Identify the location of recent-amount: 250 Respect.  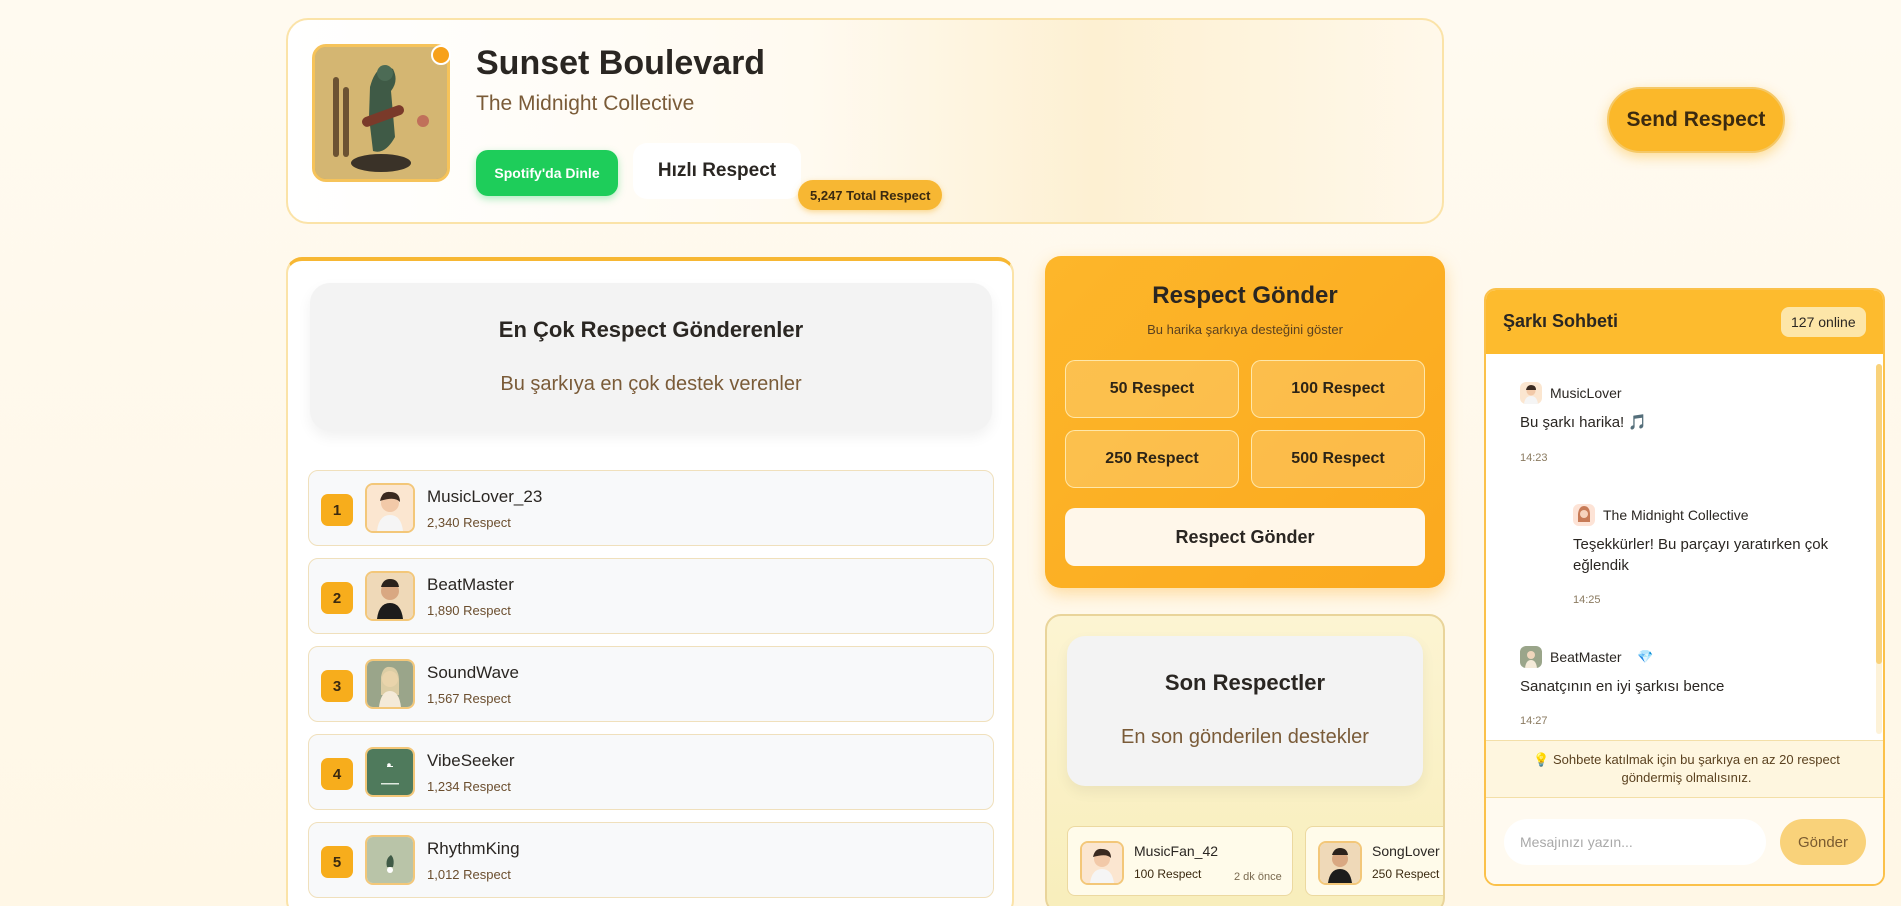
(1406, 874).